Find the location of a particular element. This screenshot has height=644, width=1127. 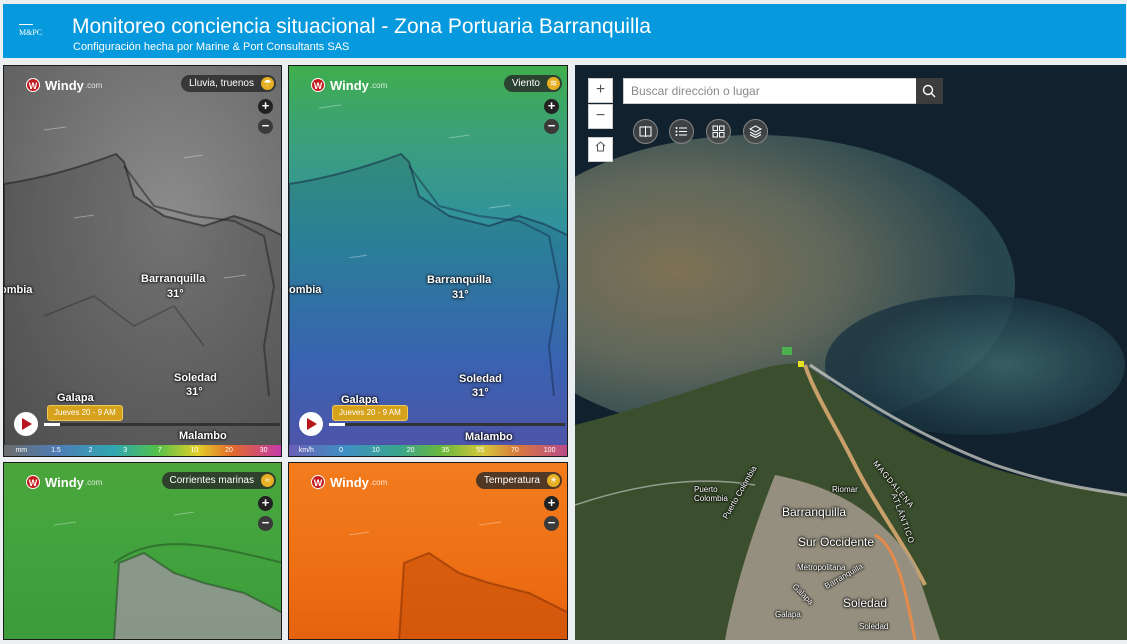

map-label-riomar: Riomar is located at coordinates (845, 489).